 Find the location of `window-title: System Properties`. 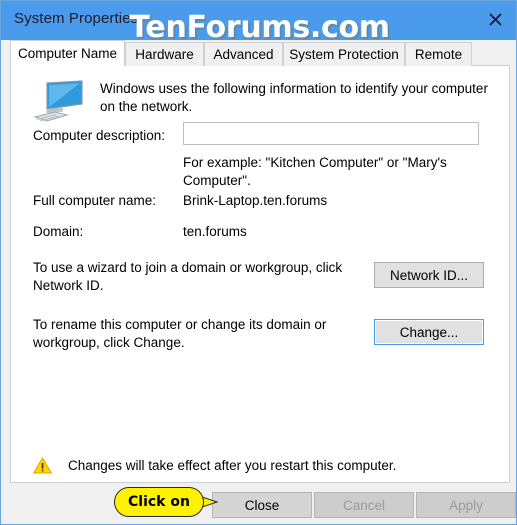

window-title: System Properties is located at coordinates (76, 18).